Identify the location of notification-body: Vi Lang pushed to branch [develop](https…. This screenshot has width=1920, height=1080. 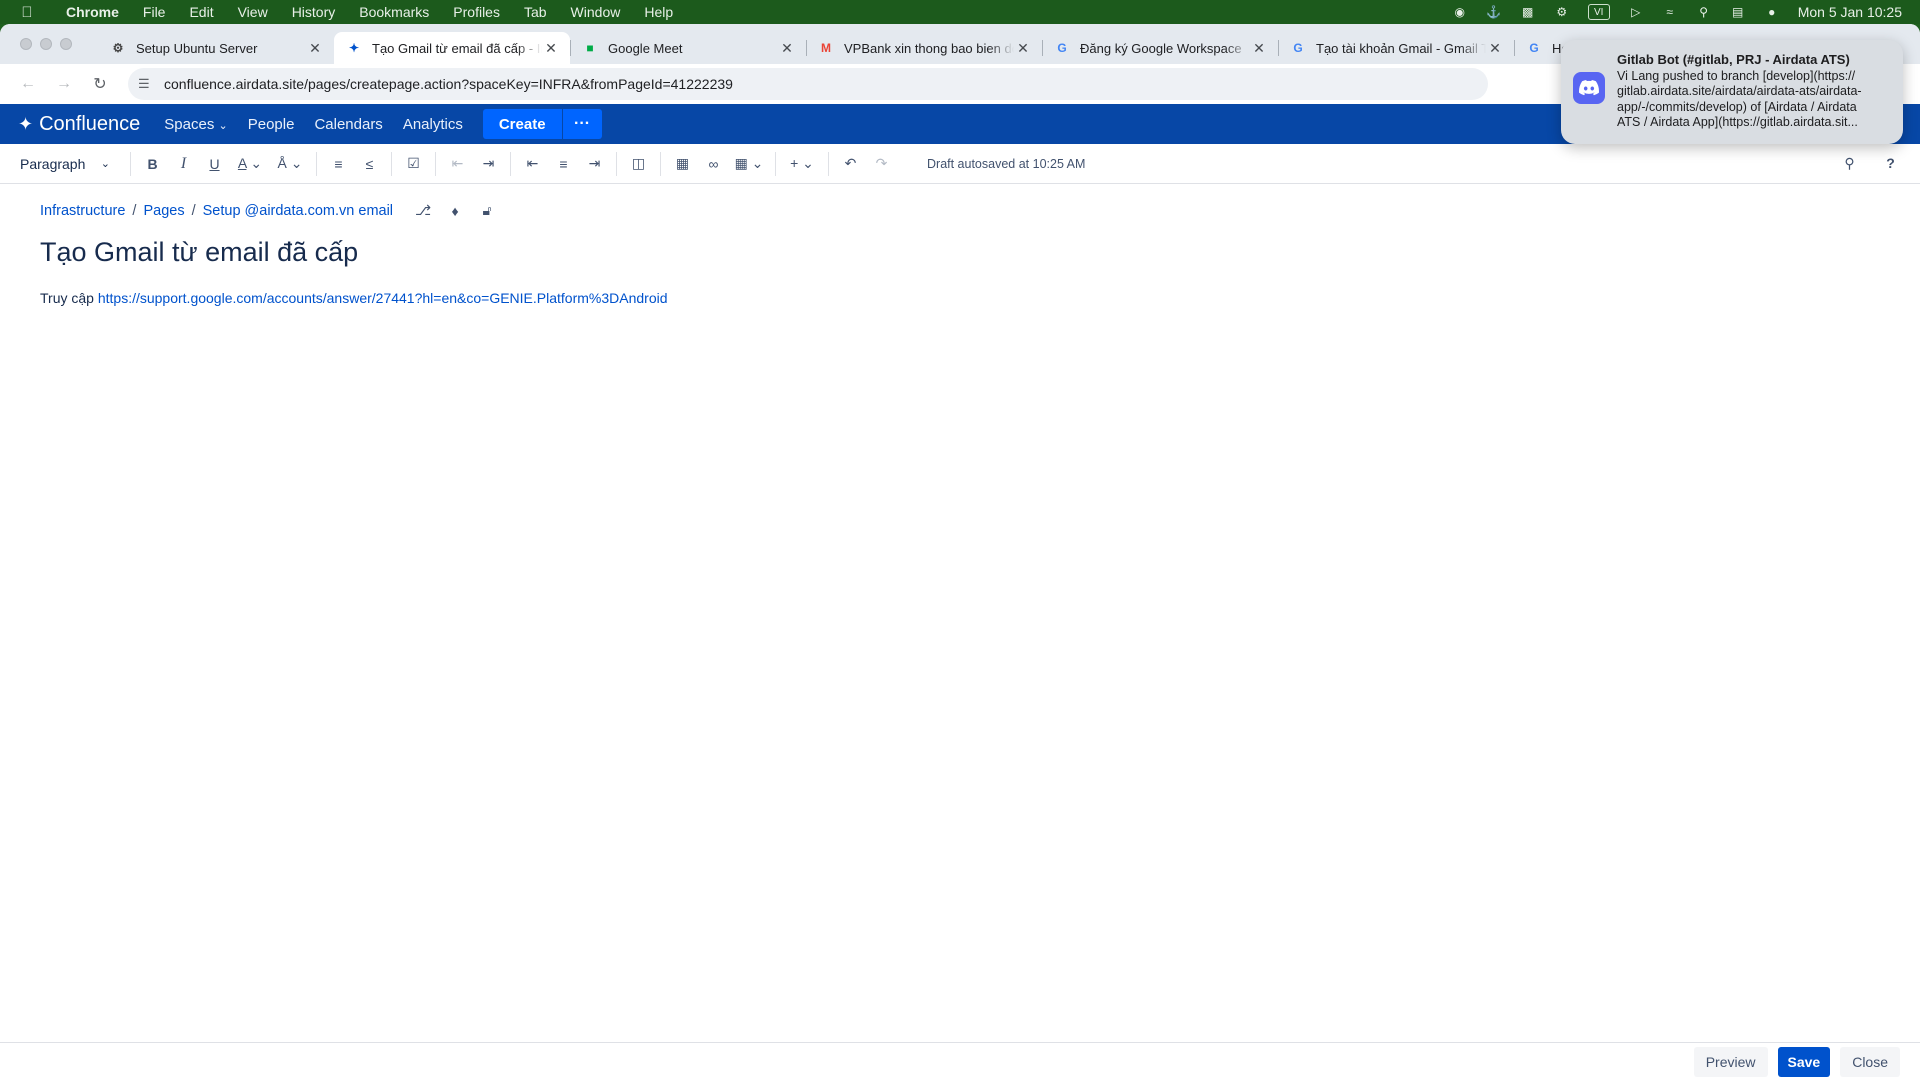
(1739, 99).